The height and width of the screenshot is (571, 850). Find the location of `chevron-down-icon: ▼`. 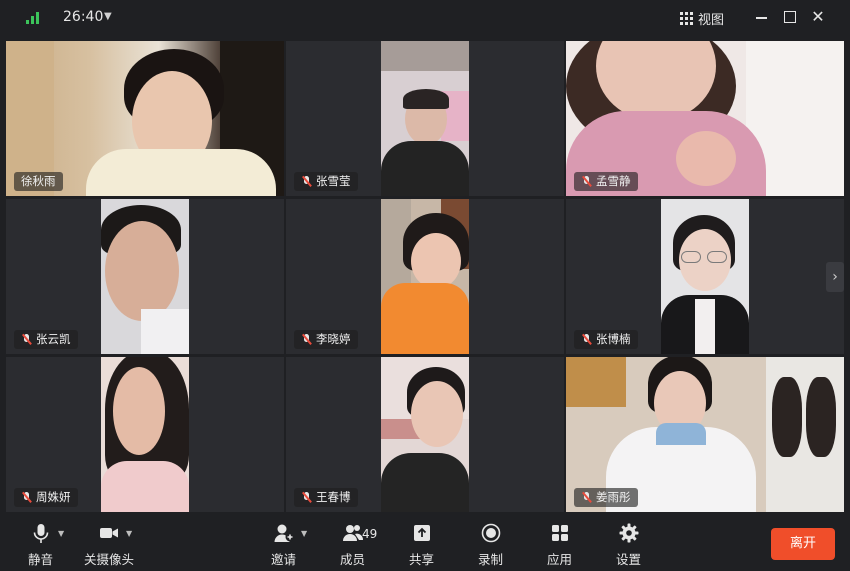

chevron-down-icon: ▼ is located at coordinates (108, 16).